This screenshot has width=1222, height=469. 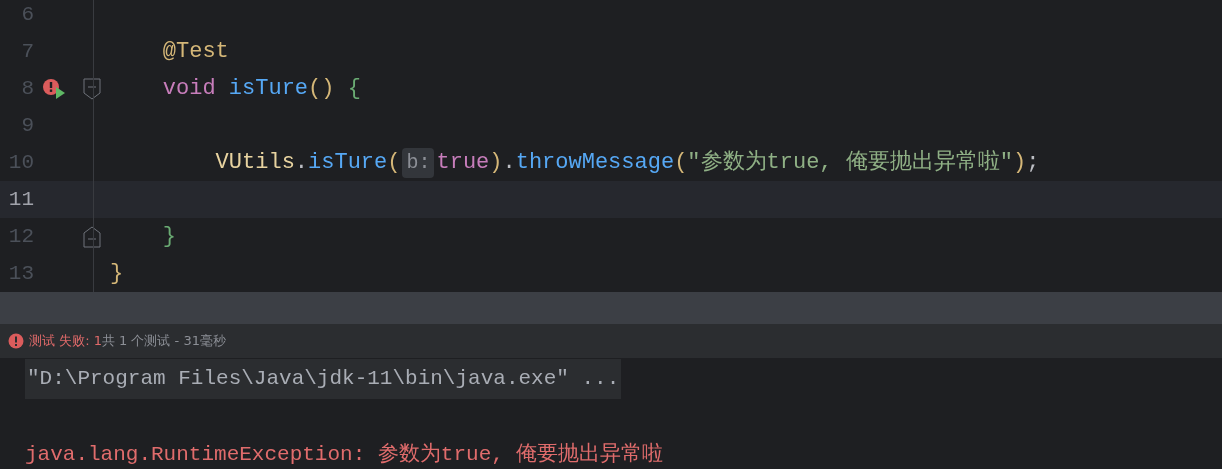 What do you see at coordinates (54, 88) in the screenshot?
I see `run-test-icon` at bounding box center [54, 88].